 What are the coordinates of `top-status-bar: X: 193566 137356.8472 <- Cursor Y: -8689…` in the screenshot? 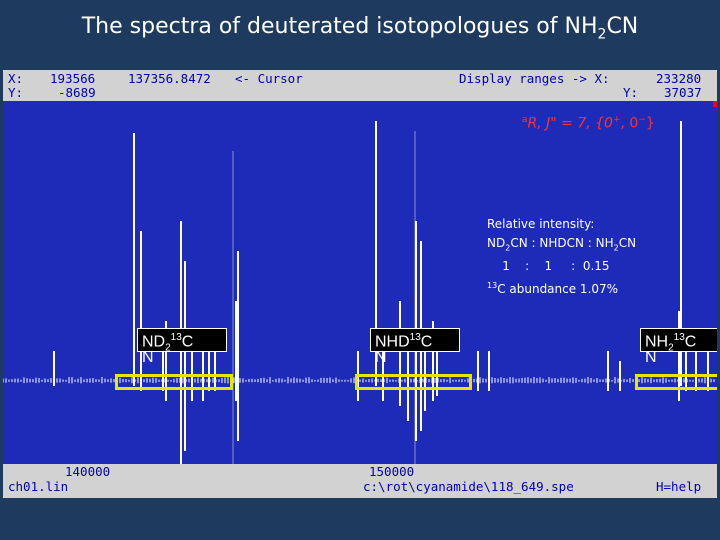 It's located at (360, 85).